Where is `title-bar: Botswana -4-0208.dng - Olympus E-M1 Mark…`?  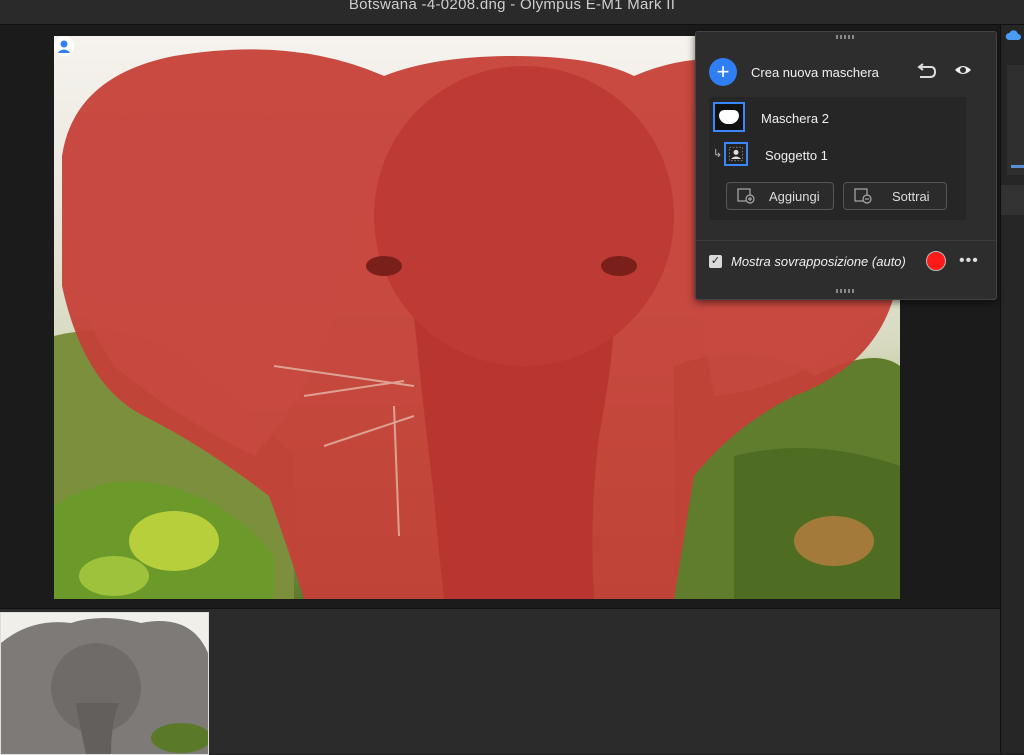
title-bar: Botswana -4-0208.dng - Olympus E-M1 Mark… is located at coordinates (512, 12).